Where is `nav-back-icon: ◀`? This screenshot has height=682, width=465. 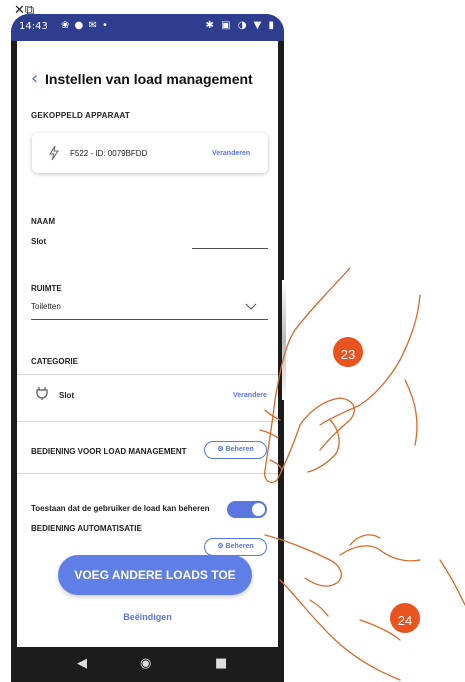
nav-back-icon: ◀ is located at coordinates (82, 663).